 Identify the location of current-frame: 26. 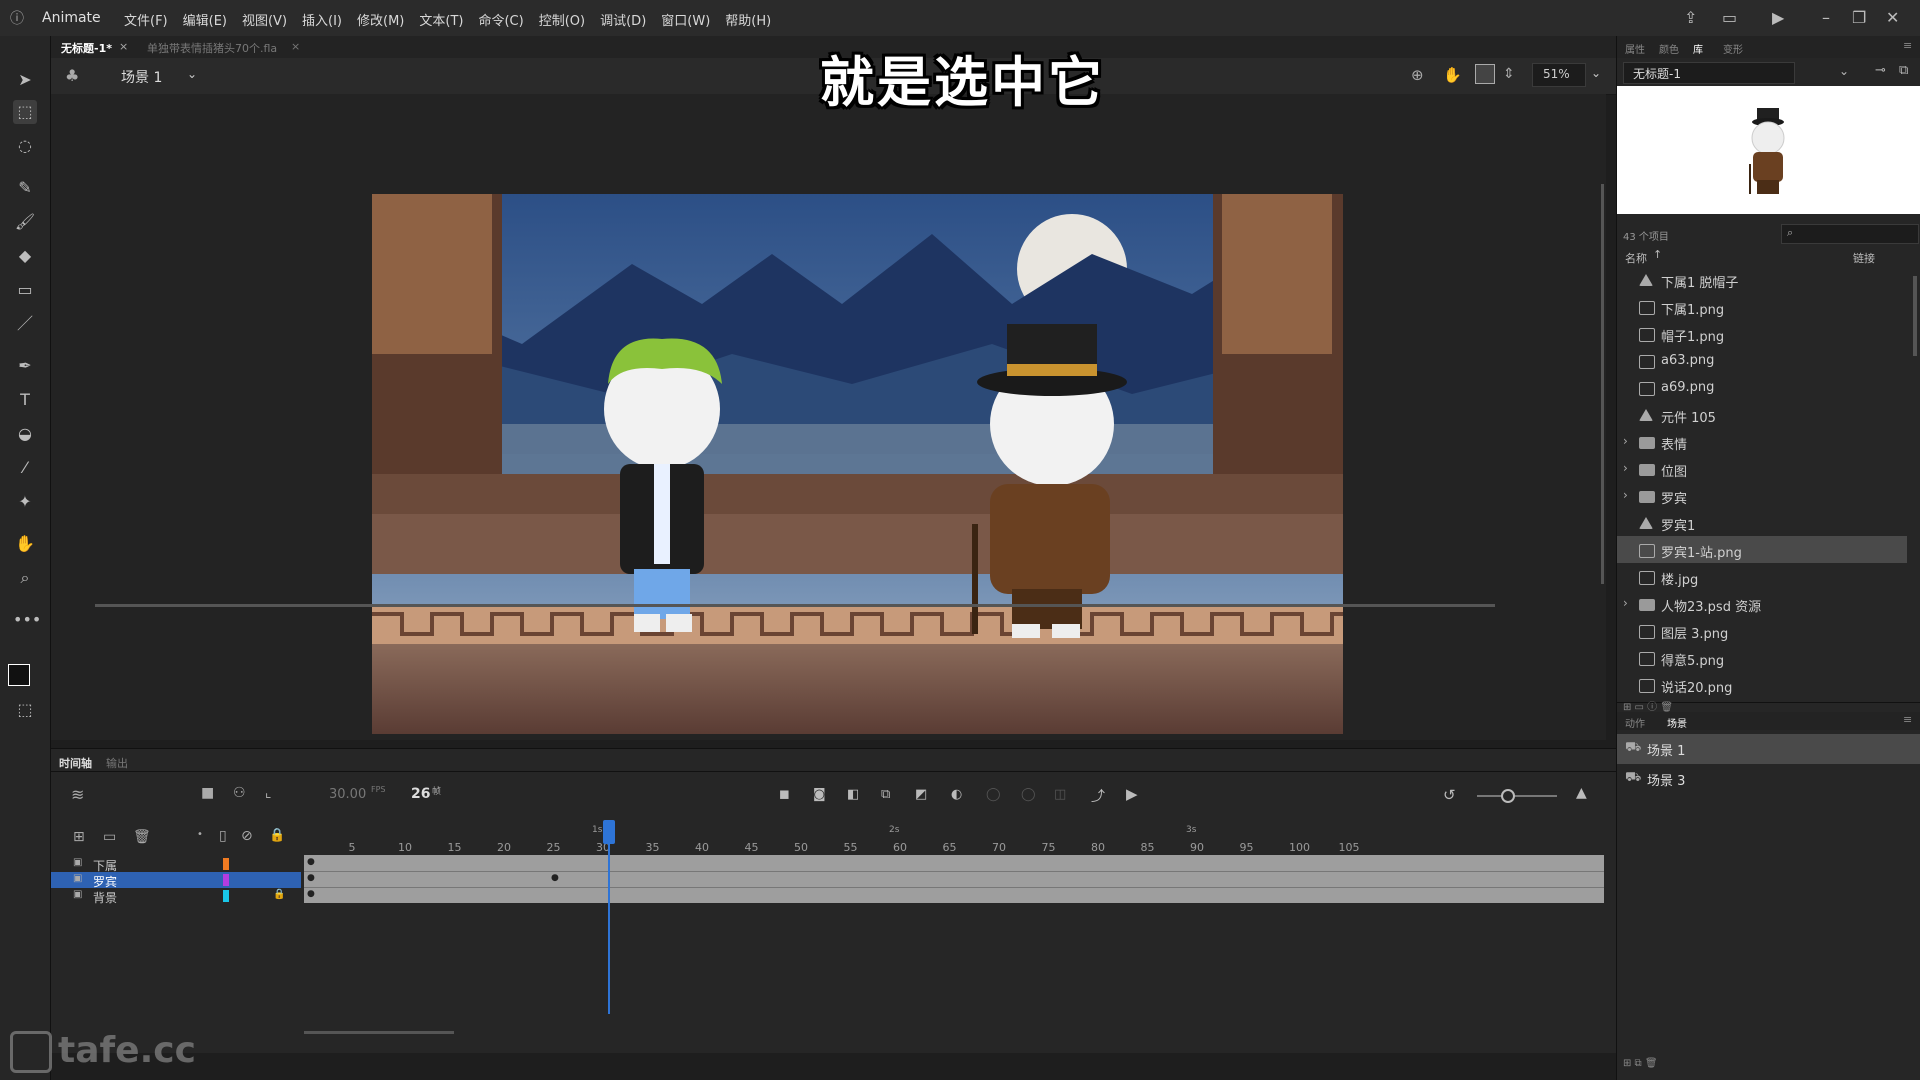
(420, 794).